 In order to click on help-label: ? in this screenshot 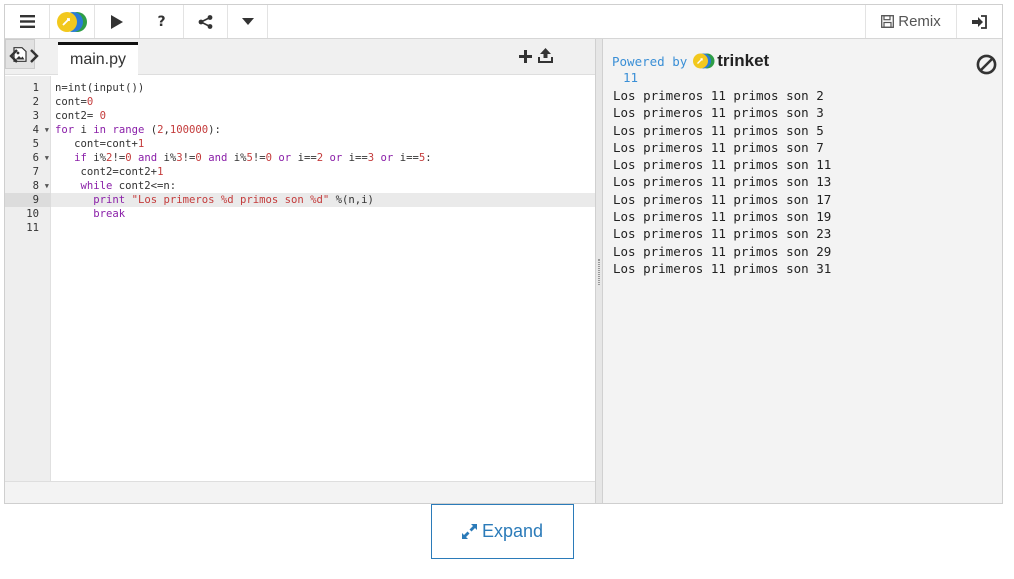, I will do `click(161, 21)`.